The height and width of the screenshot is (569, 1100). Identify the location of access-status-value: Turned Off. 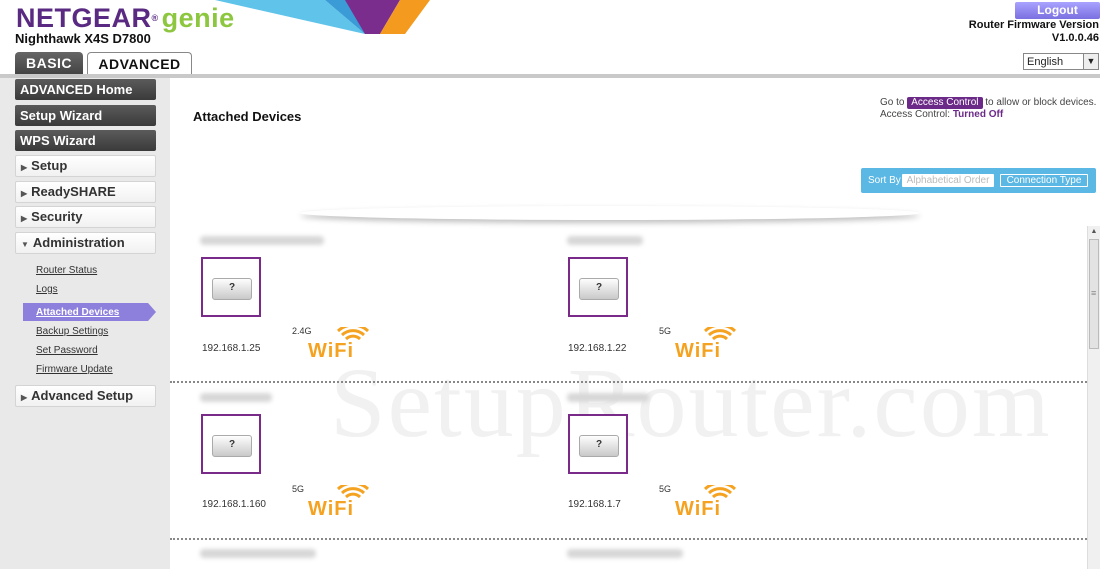
(978, 114).